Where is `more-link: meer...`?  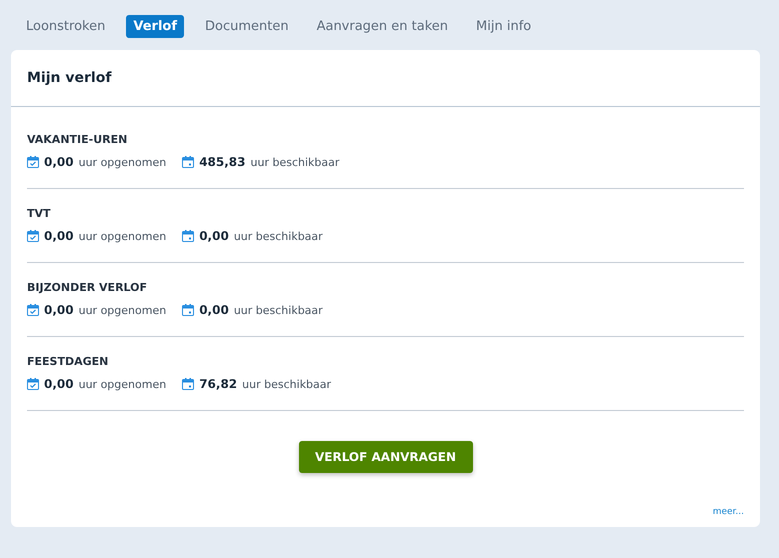 more-link: meer... is located at coordinates (728, 512).